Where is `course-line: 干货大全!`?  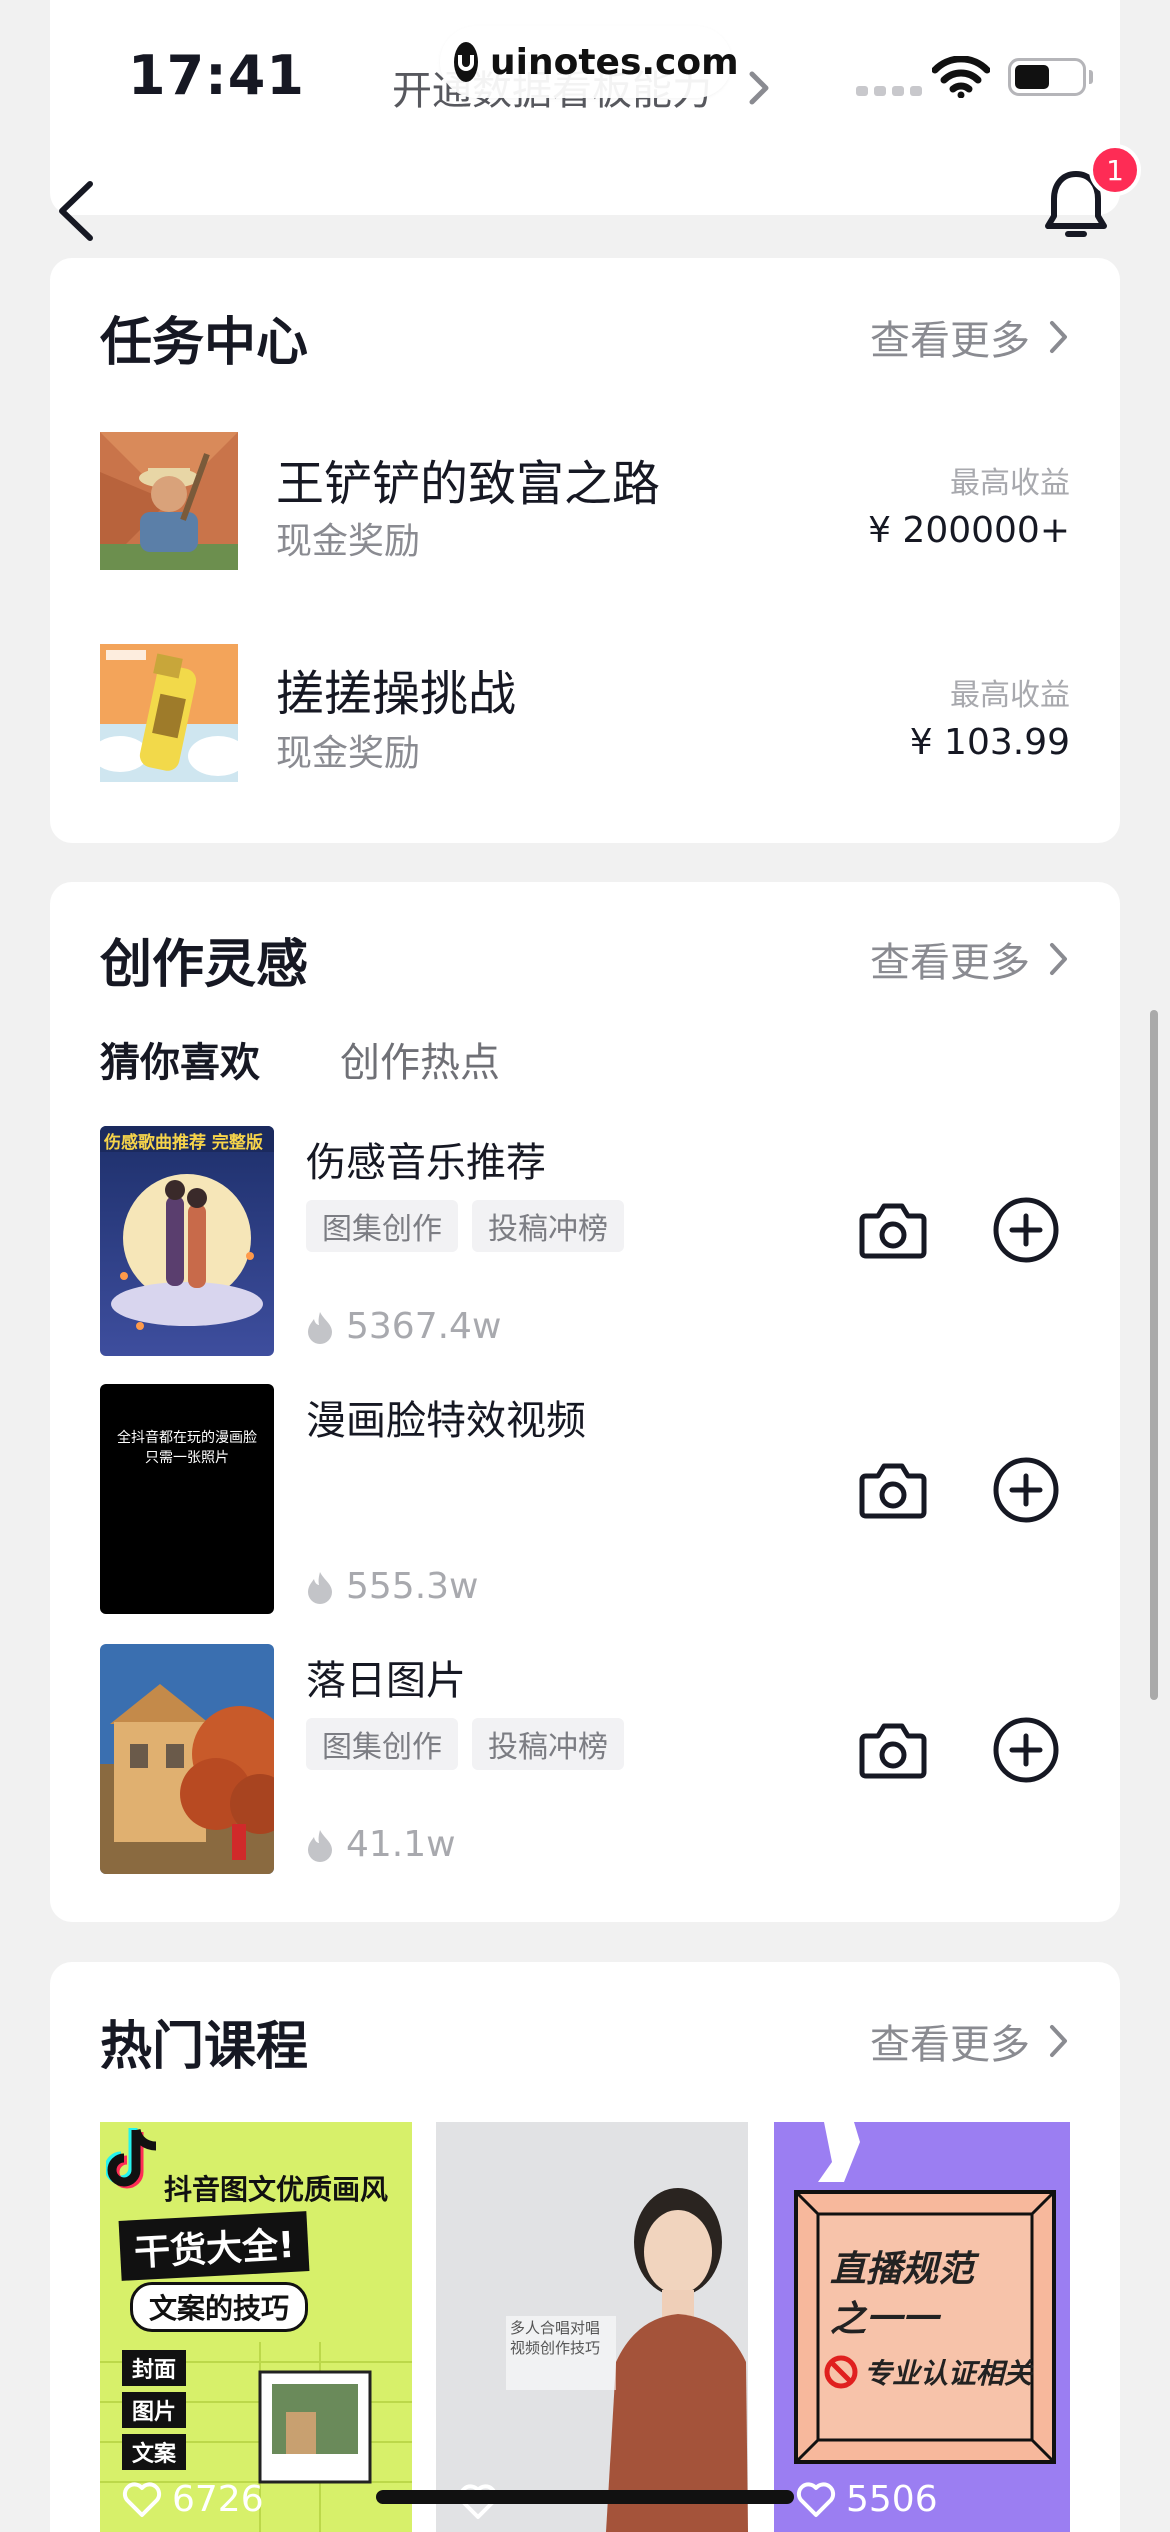
course-line: 干货大全! is located at coordinates (214, 2246).